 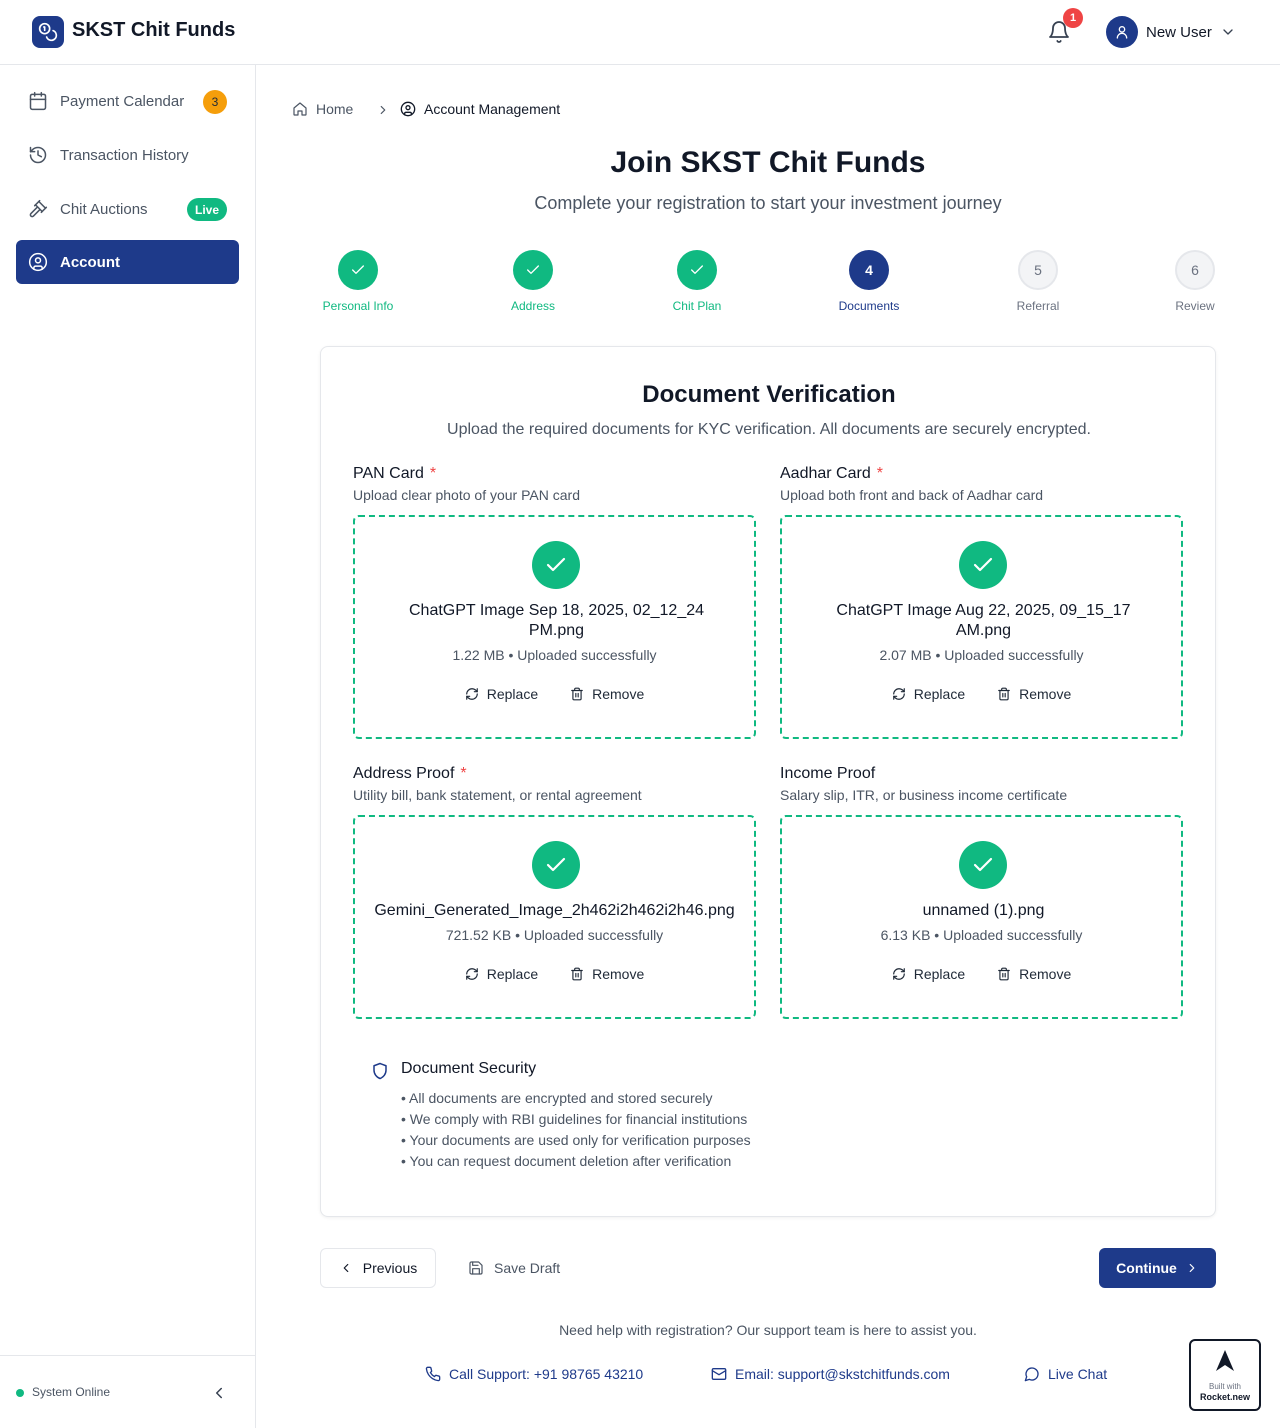 What do you see at coordinates (981, 935) in the screenshot?
I see `file-meta: 6.13 KB • Uploaded successfully` at bounding box center [981, 935].